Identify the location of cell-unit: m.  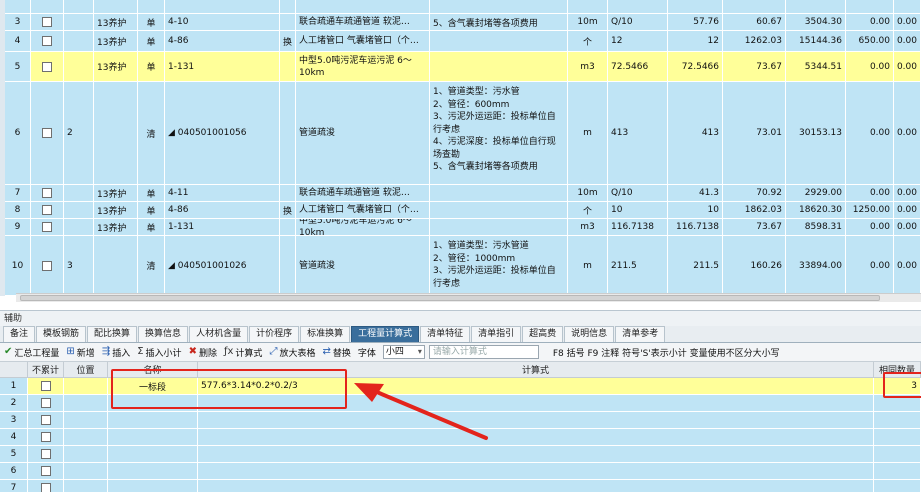
(588, 133).